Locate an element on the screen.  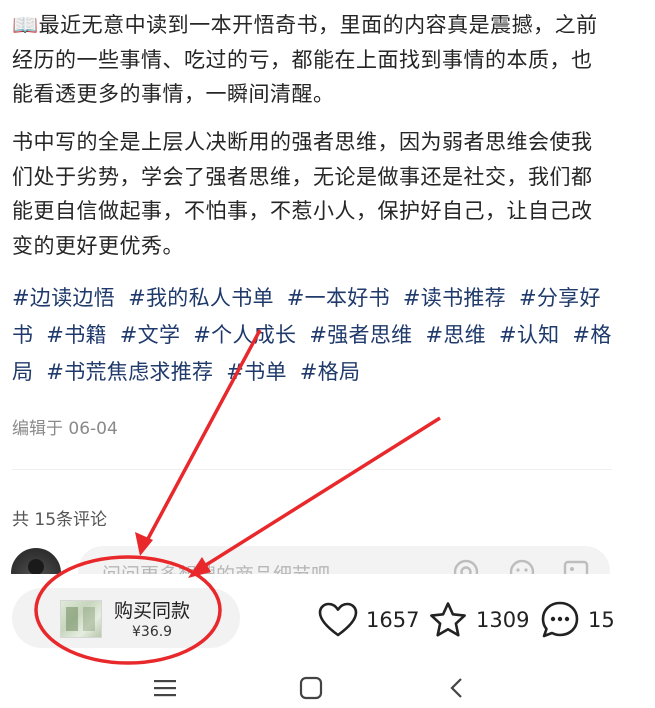
home-icon is located at coordinates (311, 688).